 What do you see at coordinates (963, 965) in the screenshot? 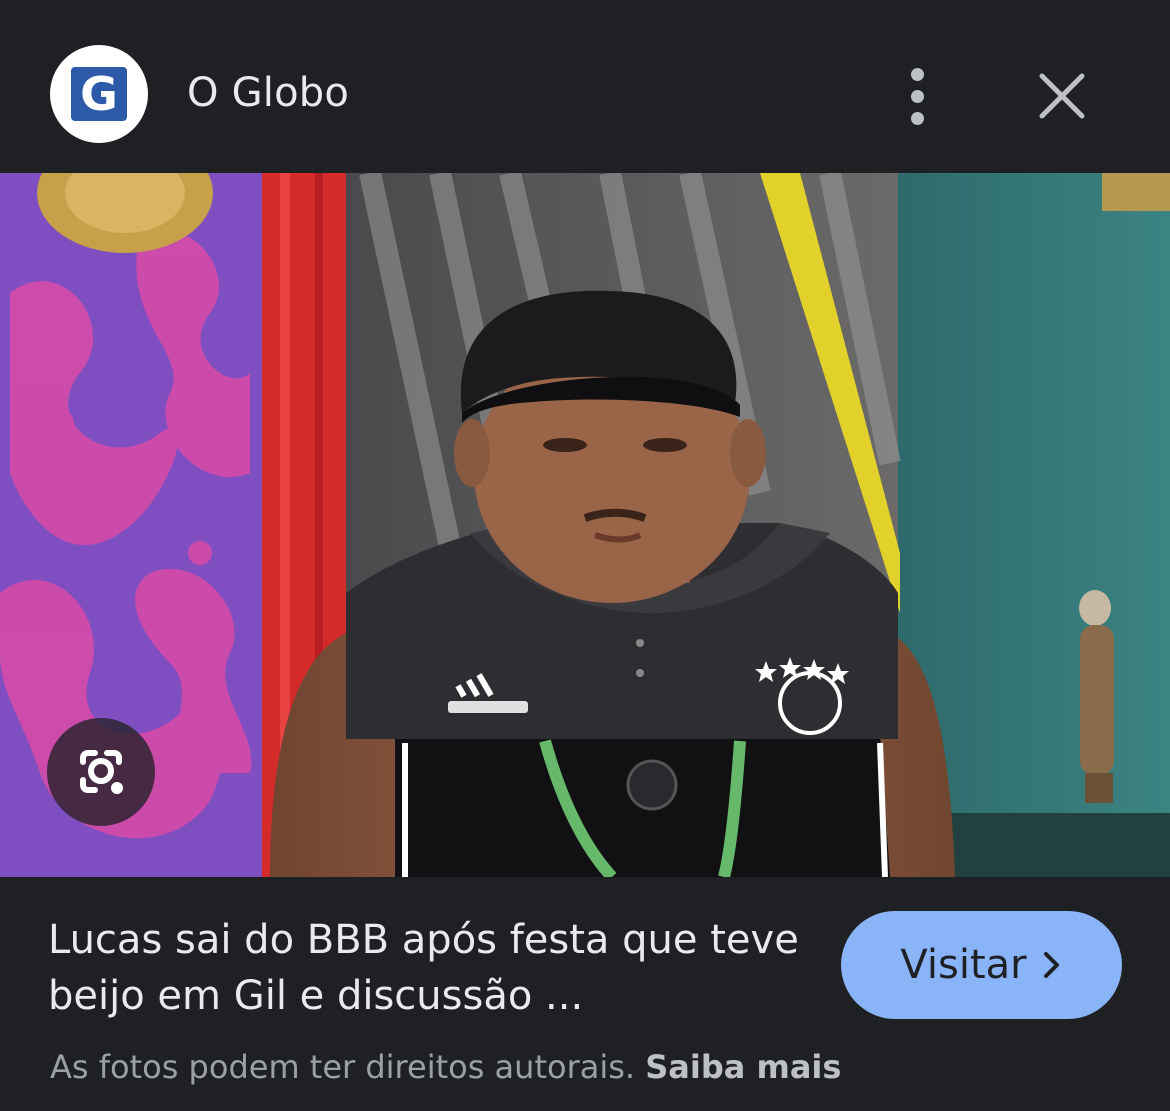
I see `visit-button-label: Visitar` at bounding box center [963, 965].